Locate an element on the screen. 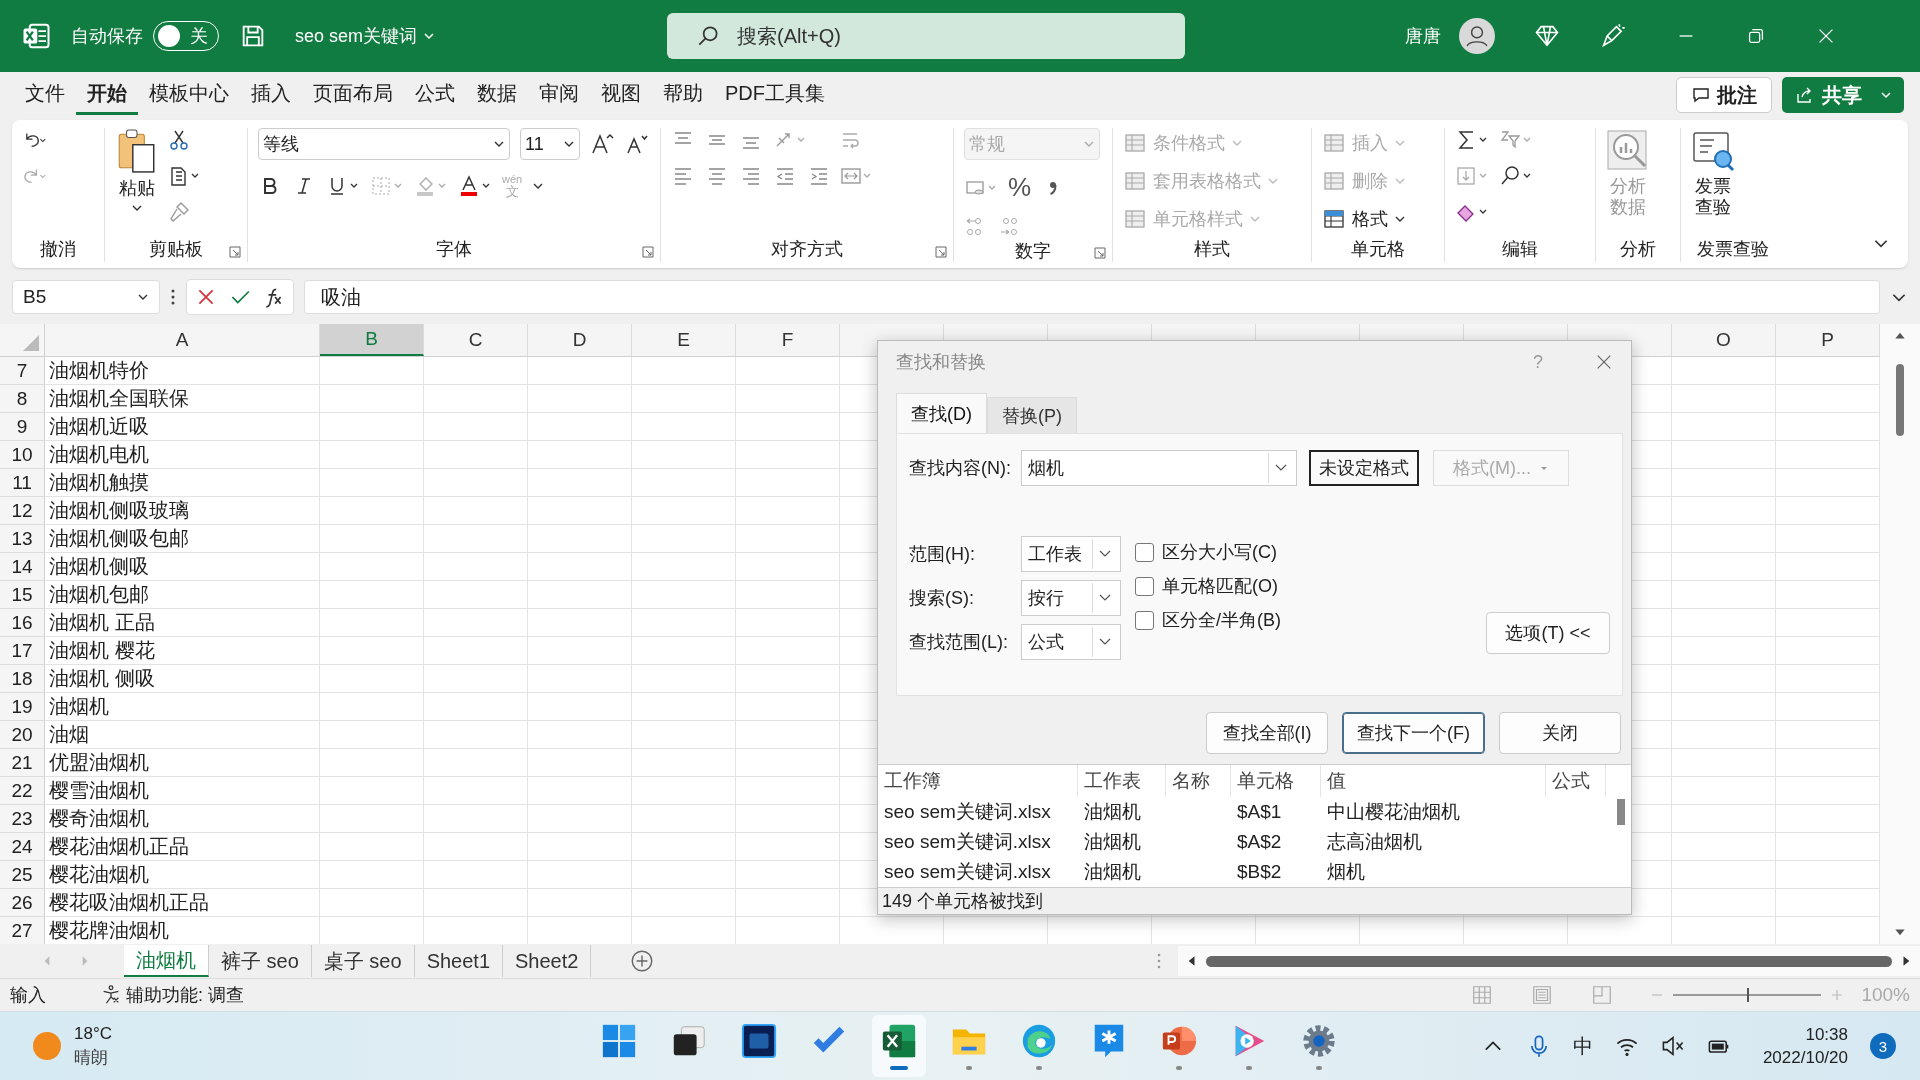 This screenshot has width=1920, height=1080. grow-font-icon is located at coordinates (602, 144).